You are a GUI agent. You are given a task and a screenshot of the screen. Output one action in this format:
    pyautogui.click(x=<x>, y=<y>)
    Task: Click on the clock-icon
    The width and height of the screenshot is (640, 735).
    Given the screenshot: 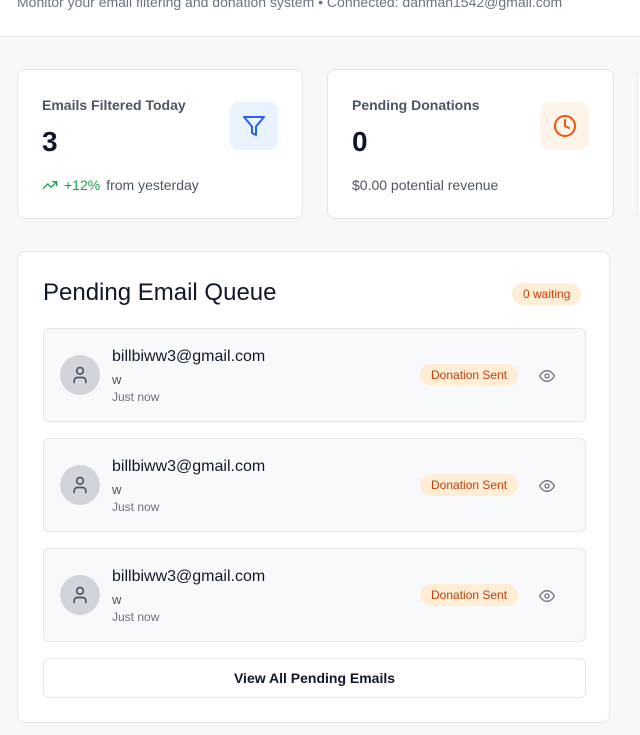 What is the action you would take?
    pyautogui.click(x=565, y=126)
    